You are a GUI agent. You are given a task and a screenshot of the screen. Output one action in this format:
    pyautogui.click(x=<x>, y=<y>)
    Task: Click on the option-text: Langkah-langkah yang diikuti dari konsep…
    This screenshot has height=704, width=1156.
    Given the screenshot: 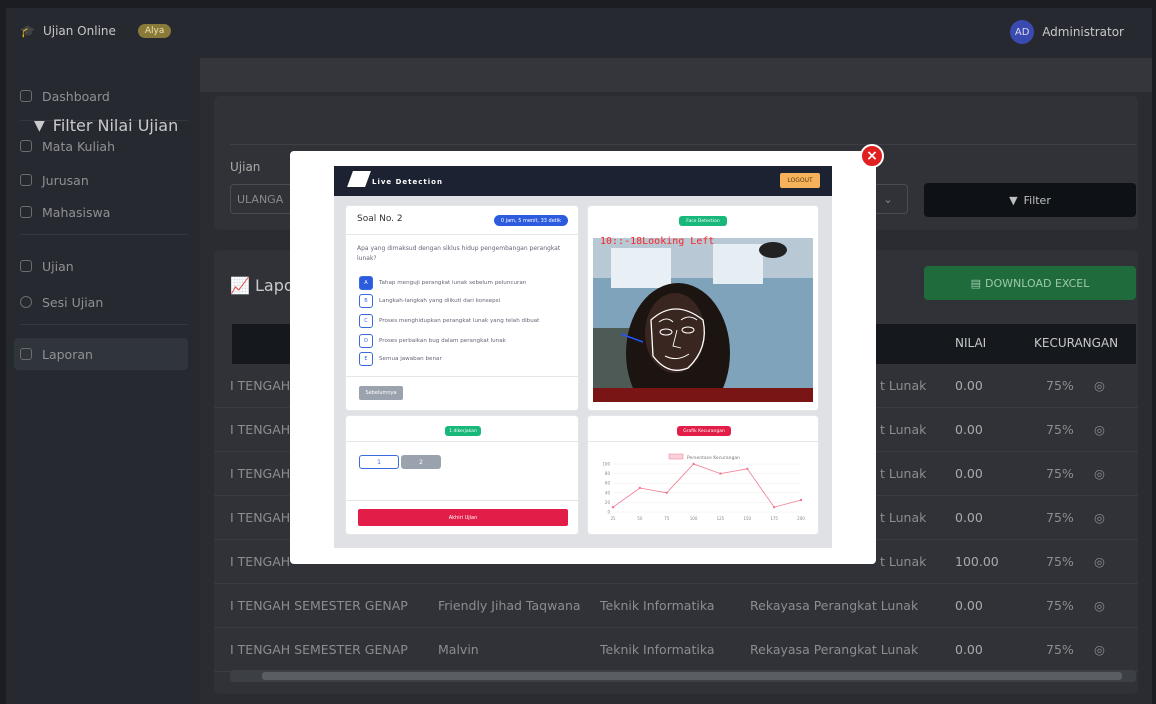 What is the action you would take?
    pyautogui.click(x=440, y=301)
    